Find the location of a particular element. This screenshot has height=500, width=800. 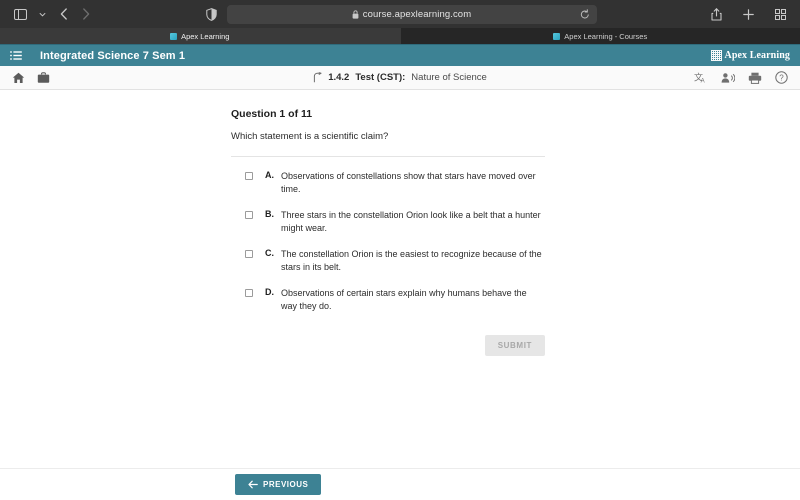

previous-button-label: PREVIOUS is located at coordinates (286, 484).